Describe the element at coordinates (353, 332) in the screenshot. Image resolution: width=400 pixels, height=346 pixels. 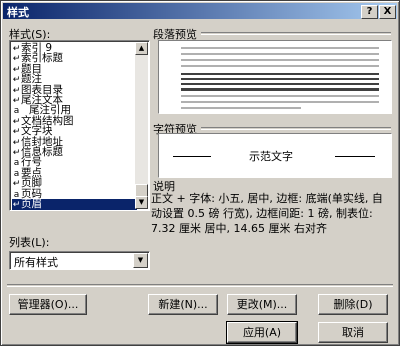
I see `cancel-button: 取消` at that location.